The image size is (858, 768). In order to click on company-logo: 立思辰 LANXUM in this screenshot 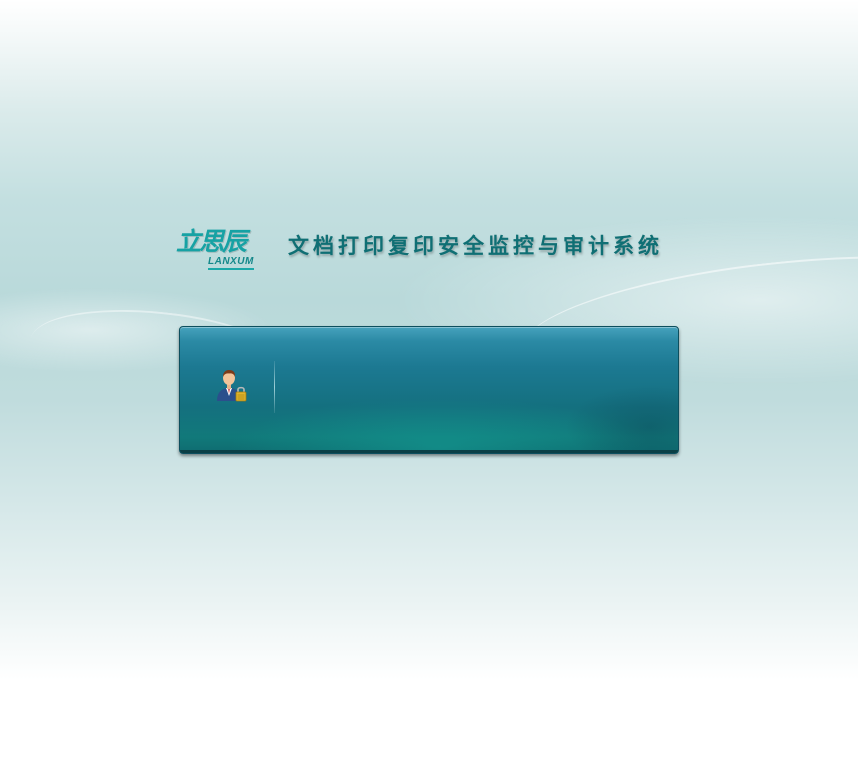, I will do `click(222, 250)`.